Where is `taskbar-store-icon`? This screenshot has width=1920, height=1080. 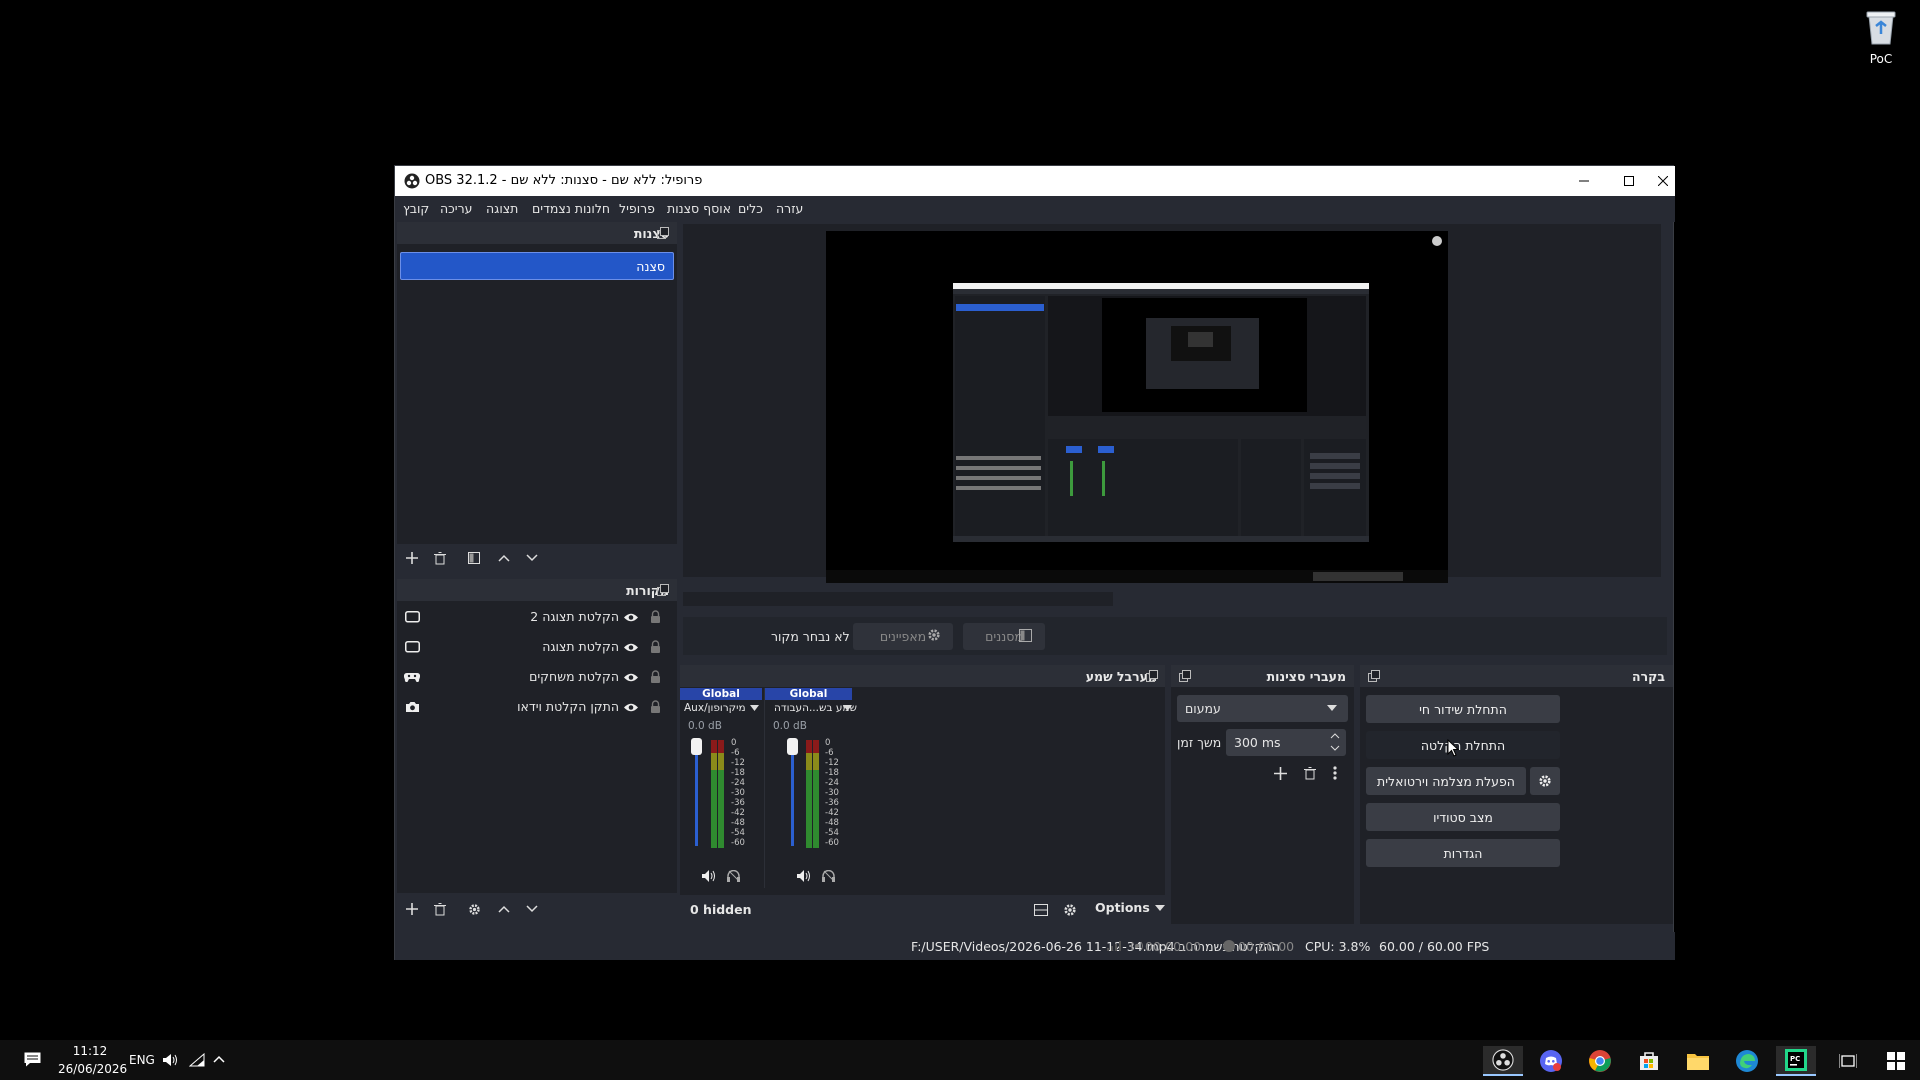 taskbar-store-icon is located at coordinates (1649, 1061).